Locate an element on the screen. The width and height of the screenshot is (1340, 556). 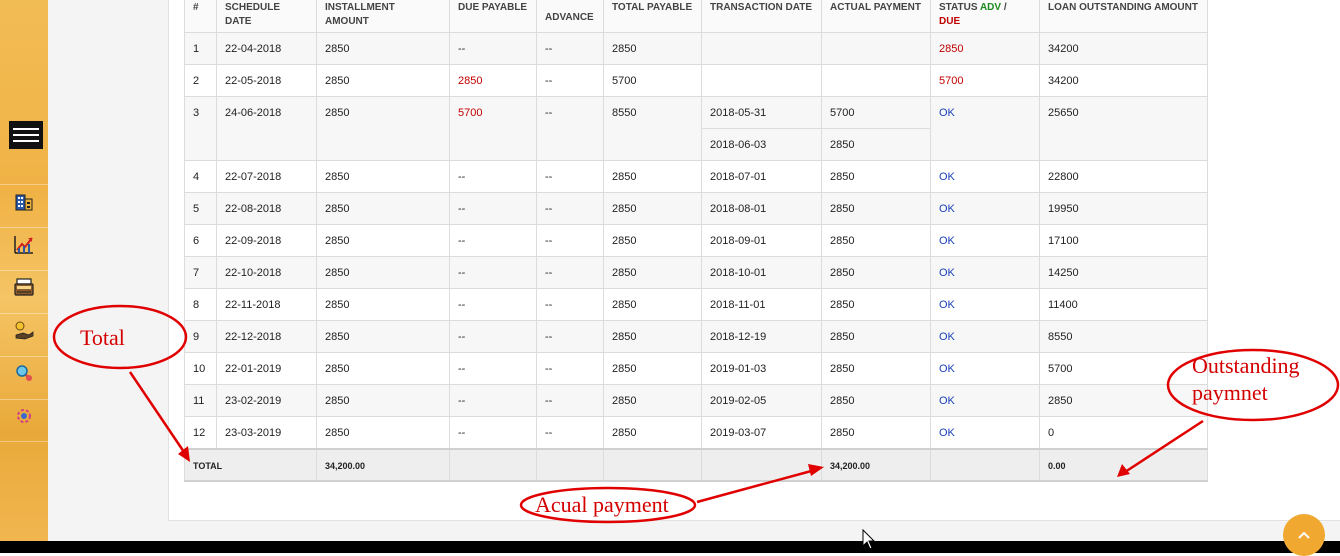
sidebar-item-settings is located at coordinates (24, 415).